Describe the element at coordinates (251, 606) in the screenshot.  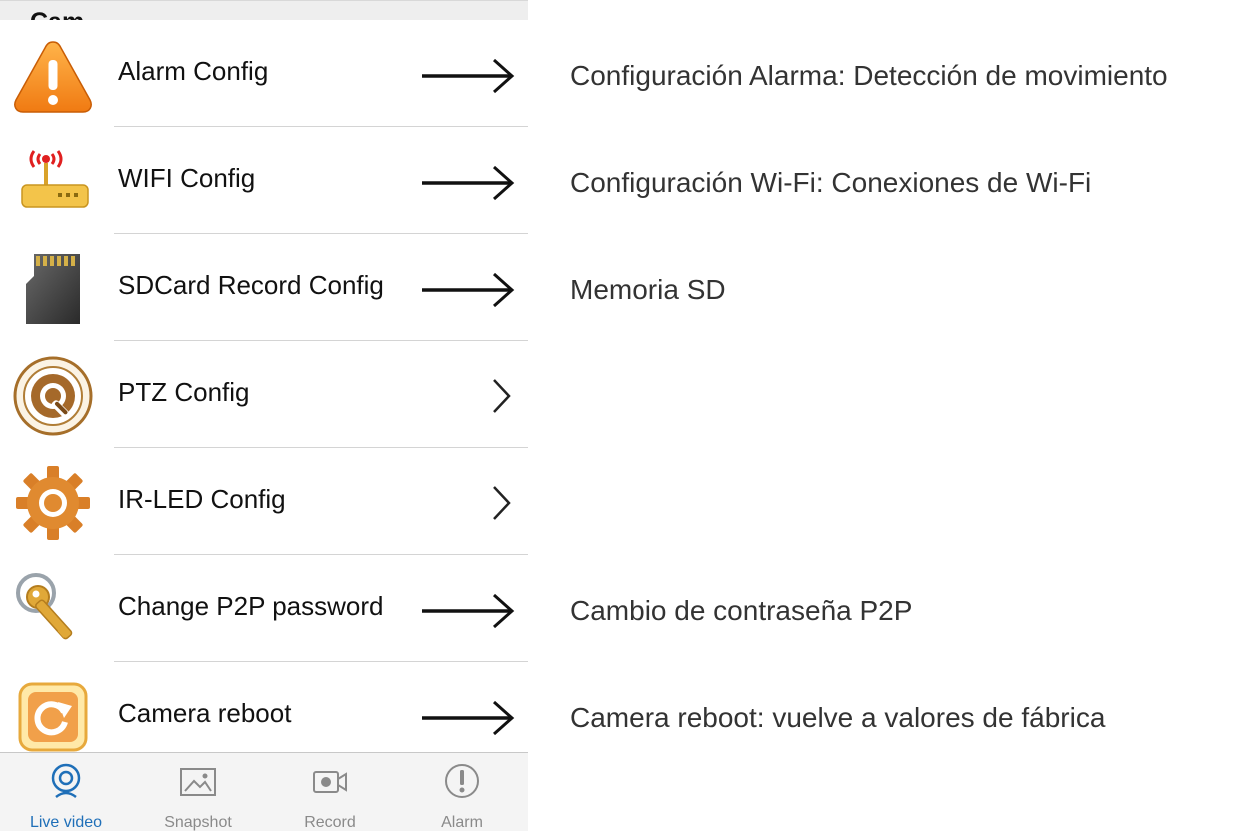
I see `row-label: Change P2P password` at that location.